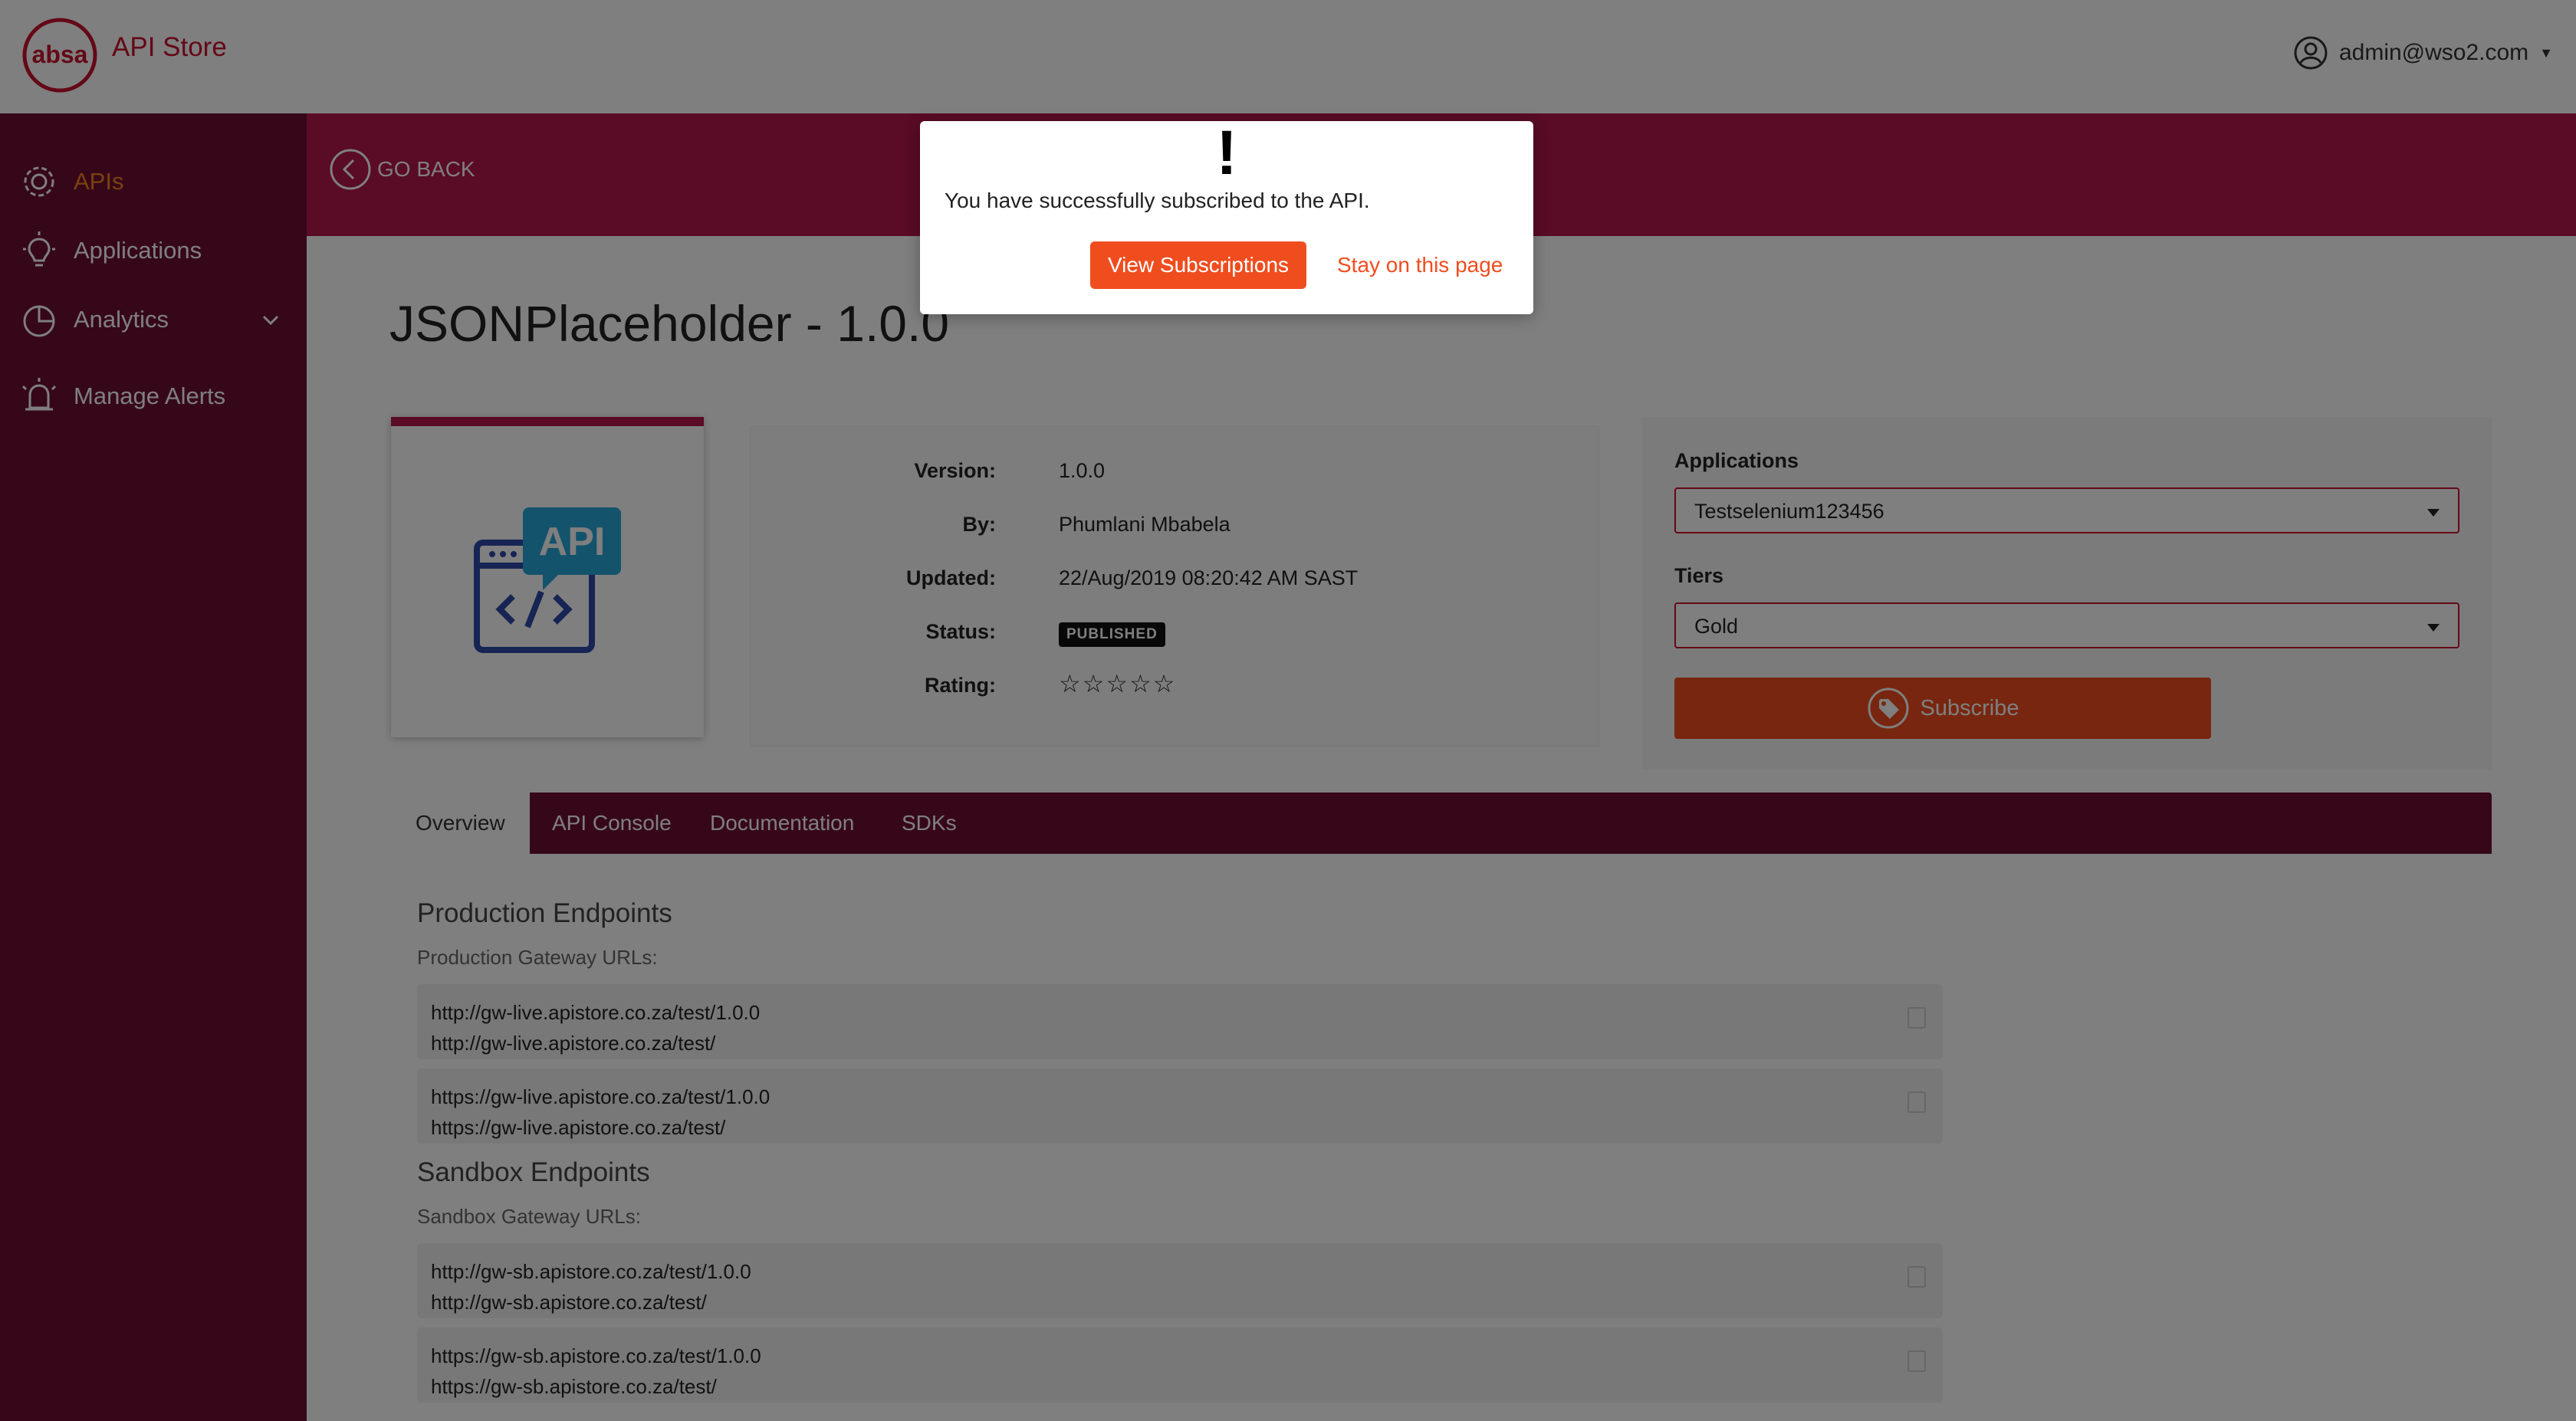 This screenshot has width=2576, height=1421. Describe the element at coordinates (1198, 265) in the screenshot. I see `view-subscriptions-button: View Subscriptions` at that location.